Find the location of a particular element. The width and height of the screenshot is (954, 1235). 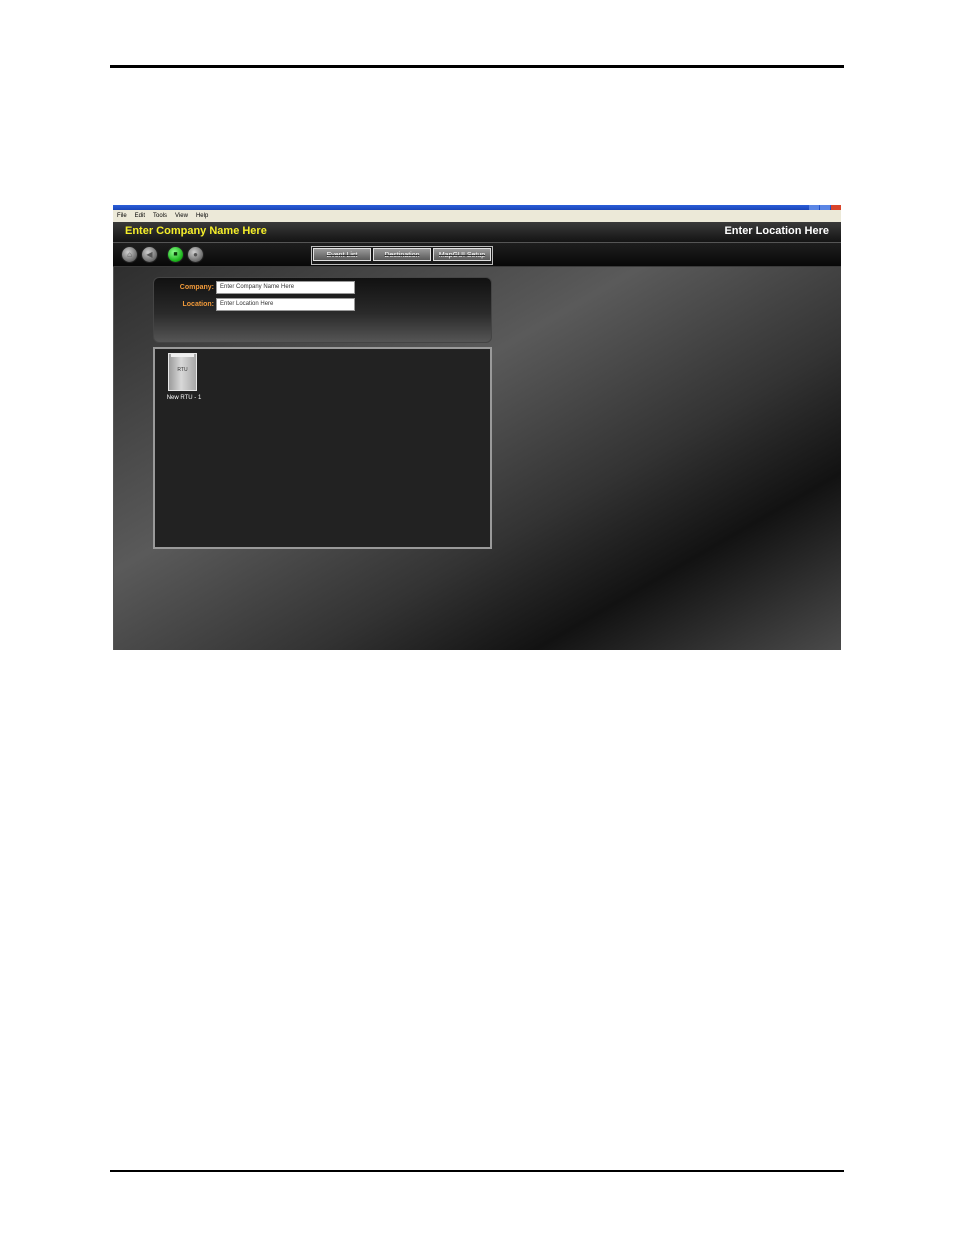

nav-tab-group: Event List Destination MapGUI Setup is located at coordinates (402, 255).